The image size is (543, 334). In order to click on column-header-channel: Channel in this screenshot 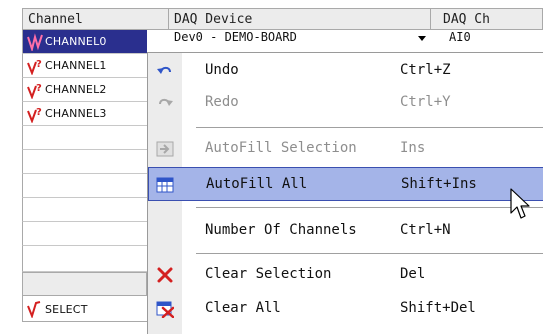, I will do `click(95, 19)`.